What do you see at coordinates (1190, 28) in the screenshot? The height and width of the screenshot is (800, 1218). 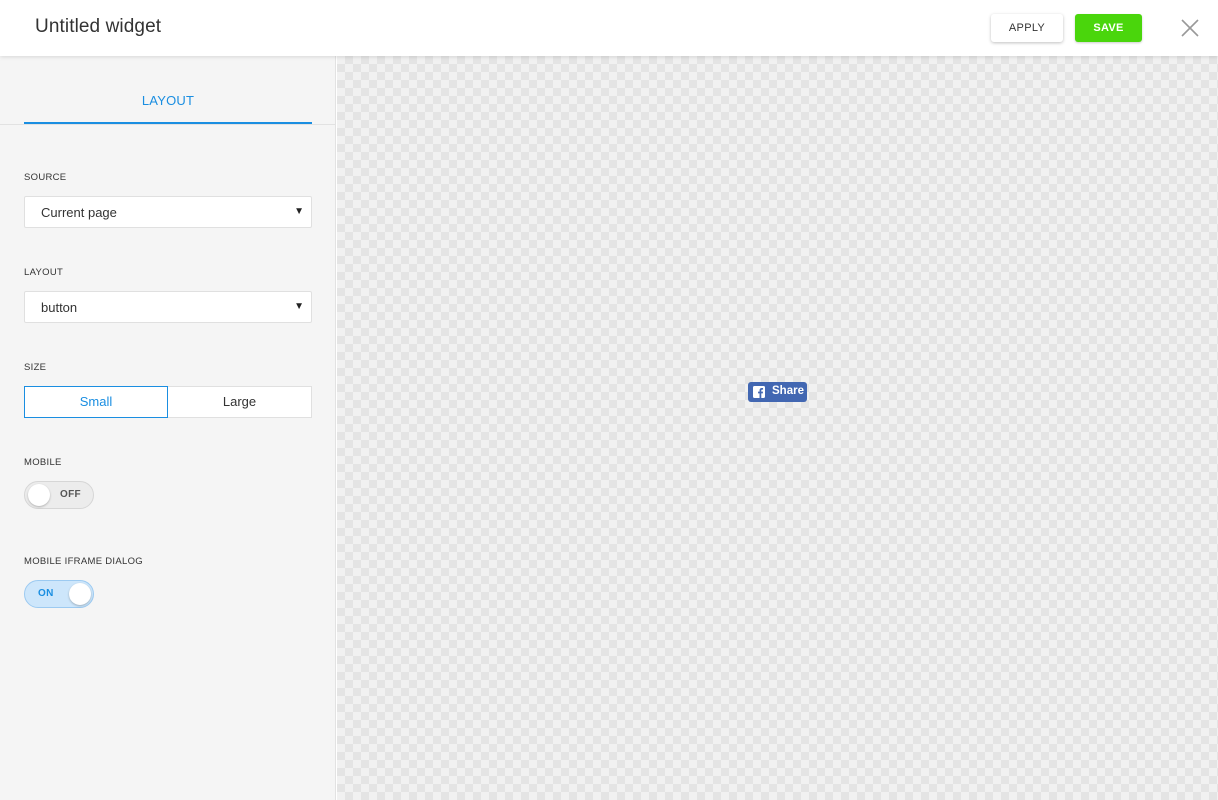 I see `close-icon` at bounding box center [1190, 28].